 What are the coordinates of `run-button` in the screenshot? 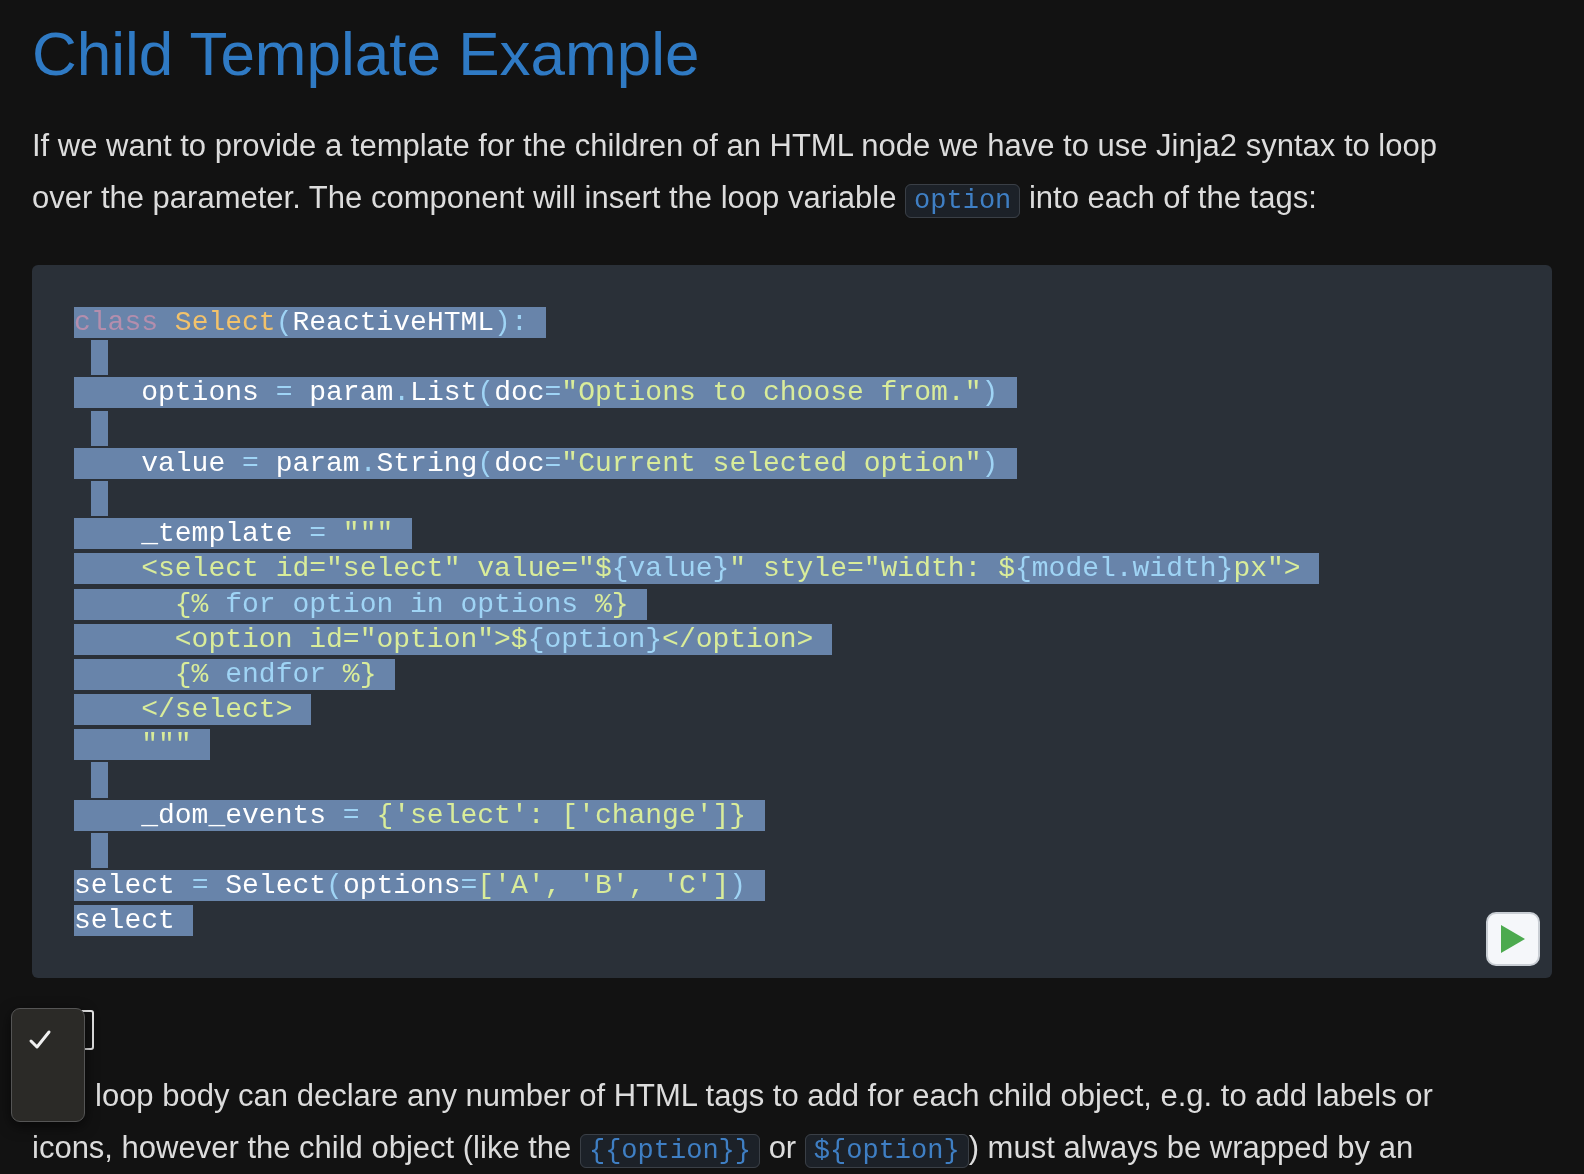 It's located at (1513, 939).